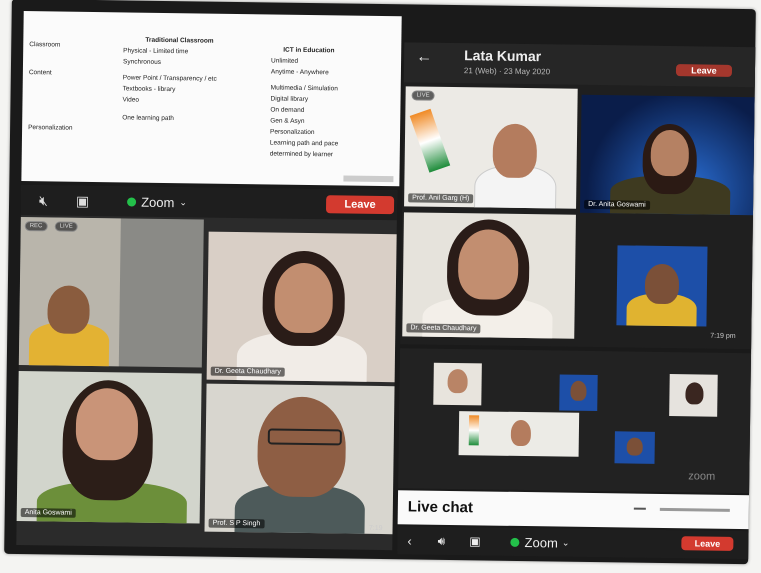  What do you see at coordinates (131, 100) in the screenshot?
I see `list-item: Video` at bounding box center [131, 100].